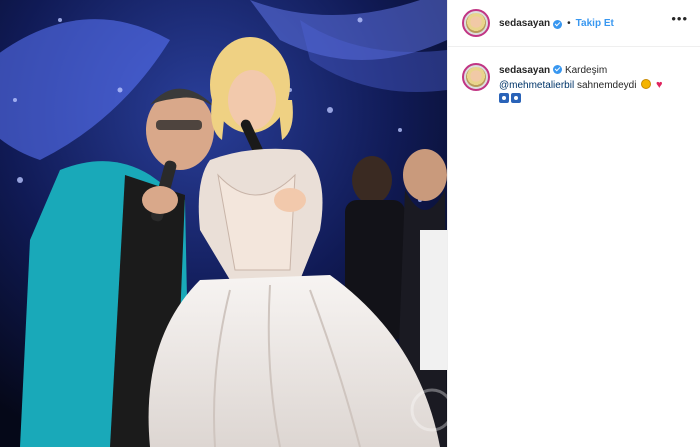 Image resolution: width=700 pixels, height=447 pixels. I want to click on follow-button: Takip Et, so click(595, 23).